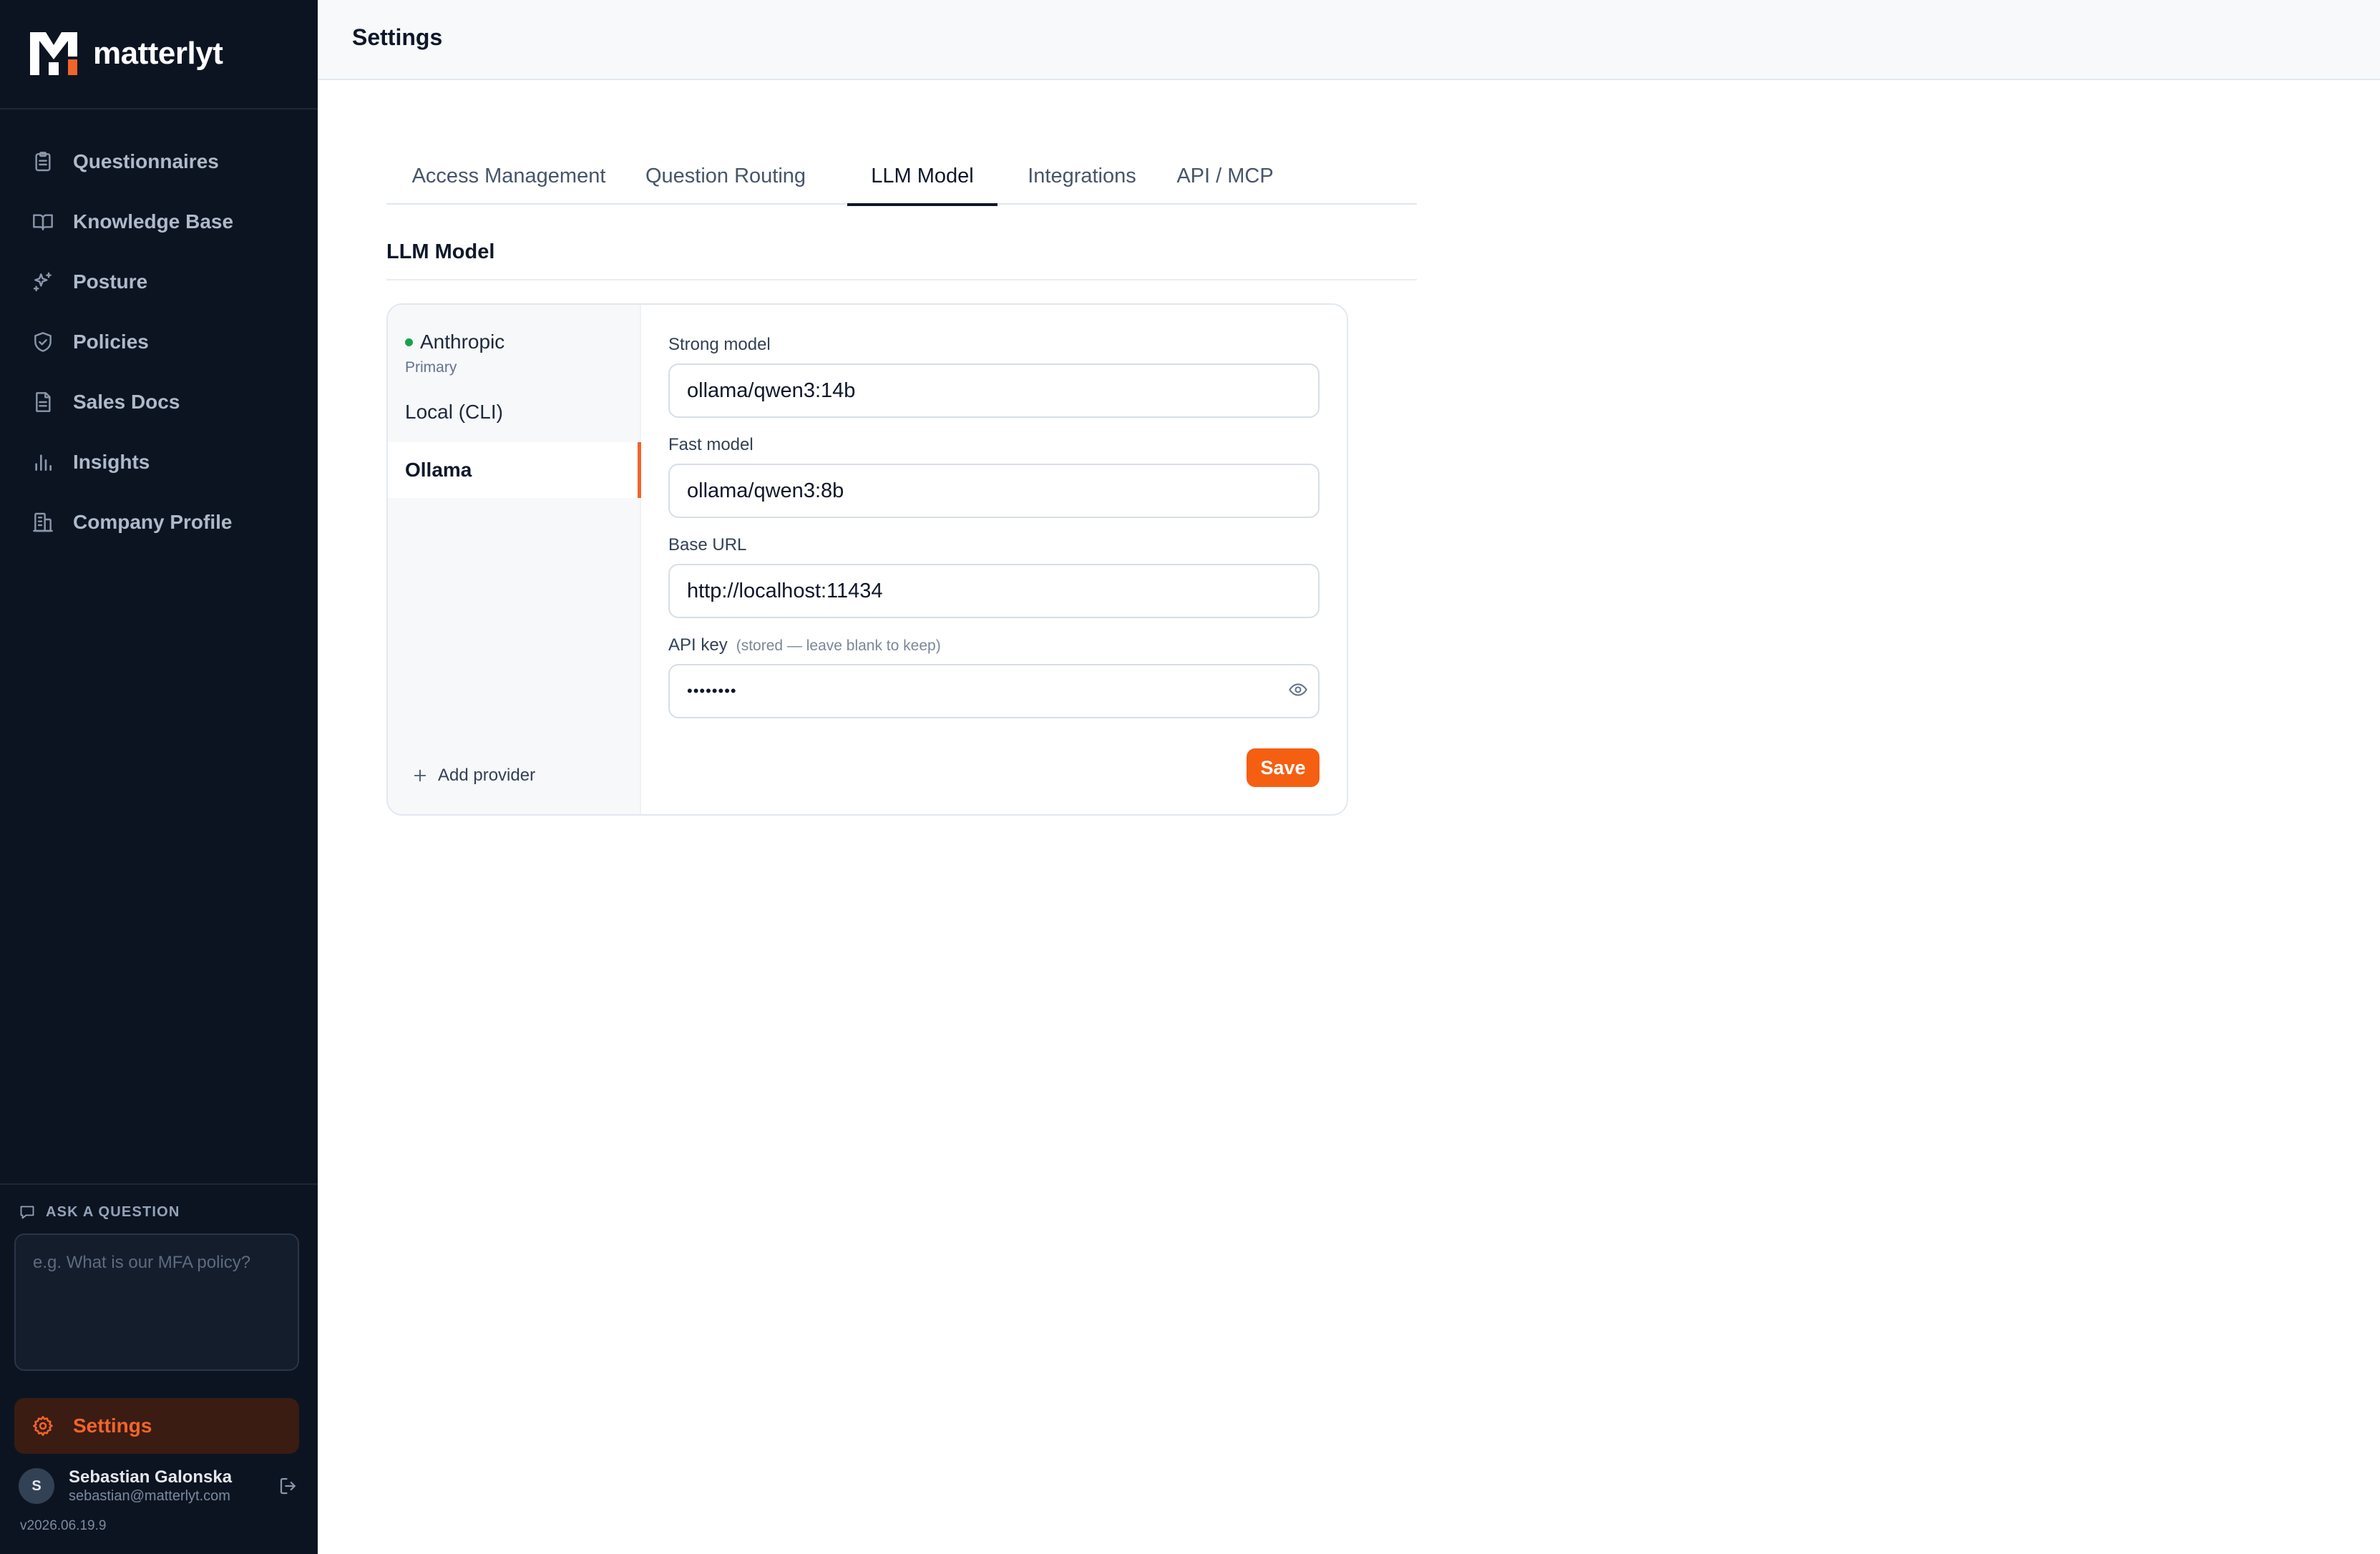  What do you see at coordinates (110, 281) in the screenshot?
I see `sidebar-item-label: Posture` at bounding box center [110, 281].